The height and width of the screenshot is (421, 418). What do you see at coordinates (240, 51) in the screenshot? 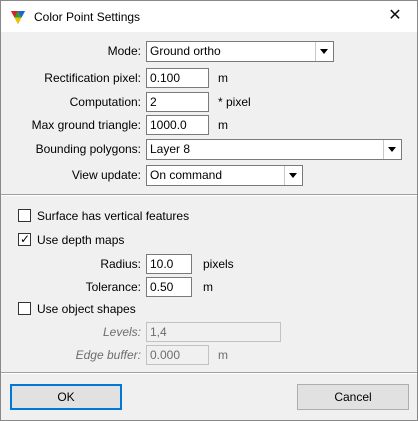
I see `mode-dropdown: Ground ortho` at bounding box center [240, 51].